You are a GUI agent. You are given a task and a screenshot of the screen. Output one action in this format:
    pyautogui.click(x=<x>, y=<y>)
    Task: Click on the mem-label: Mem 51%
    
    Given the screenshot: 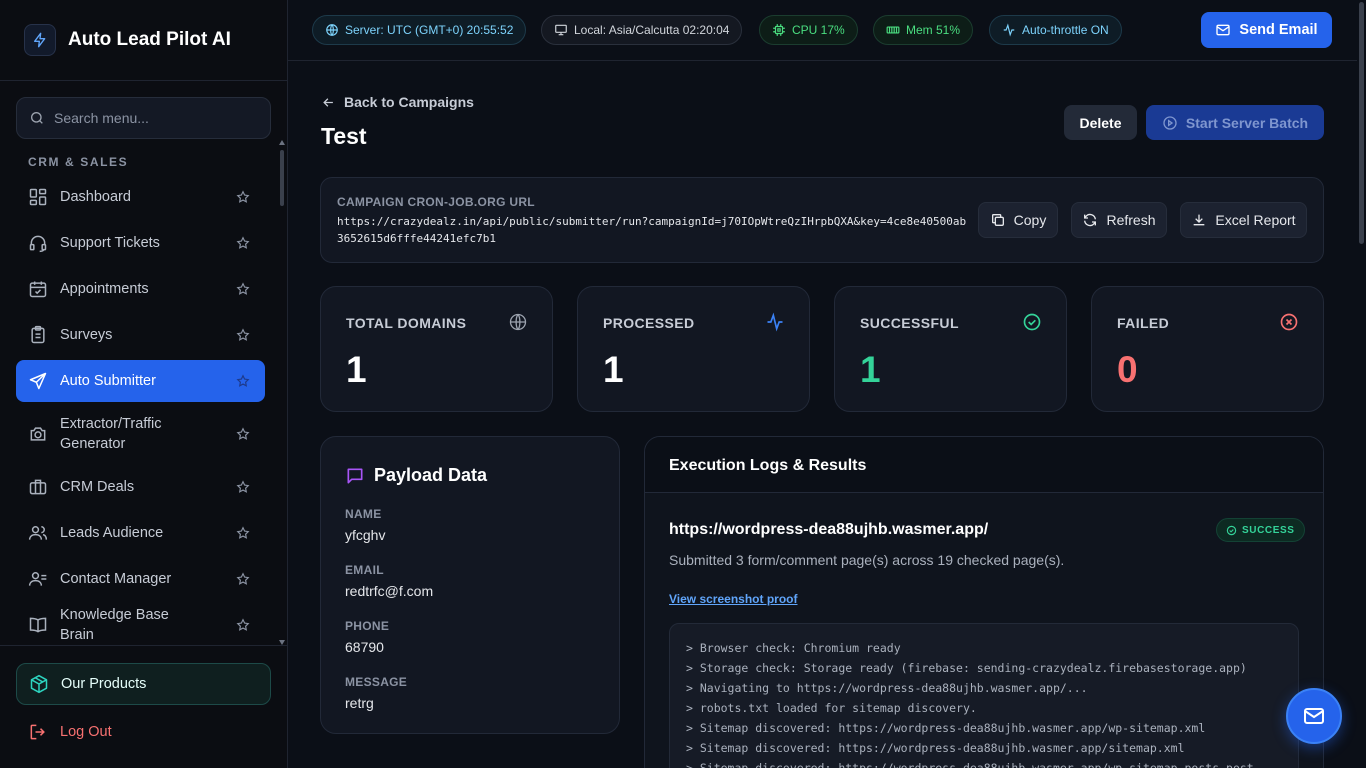 What is the action you would take?
    pyautogui.click(x=933, y=30)
    